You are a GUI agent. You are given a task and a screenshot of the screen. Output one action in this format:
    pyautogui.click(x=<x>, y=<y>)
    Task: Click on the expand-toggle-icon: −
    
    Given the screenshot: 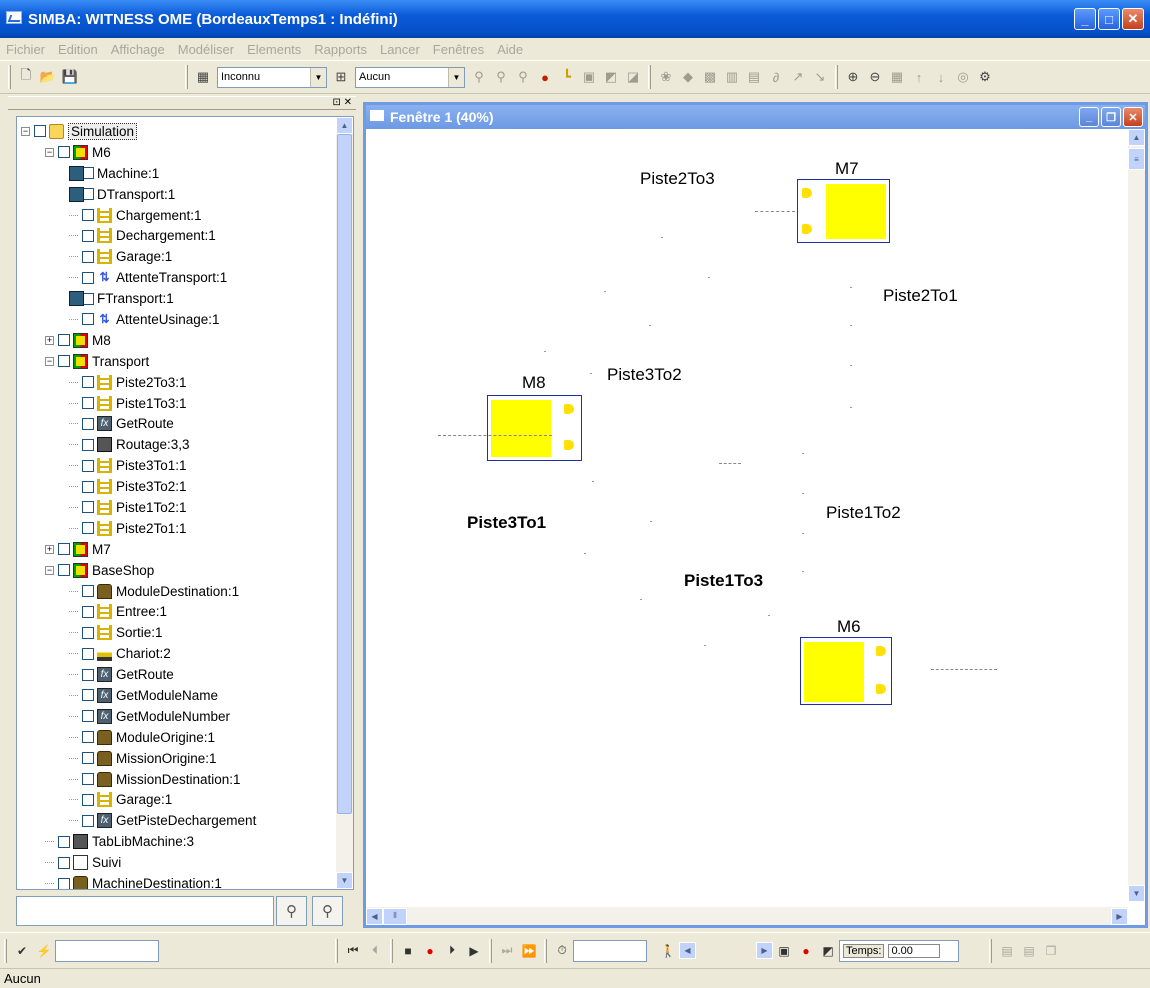 What is the action you would take?
    pyautogui.click(x=49, y=570)
    